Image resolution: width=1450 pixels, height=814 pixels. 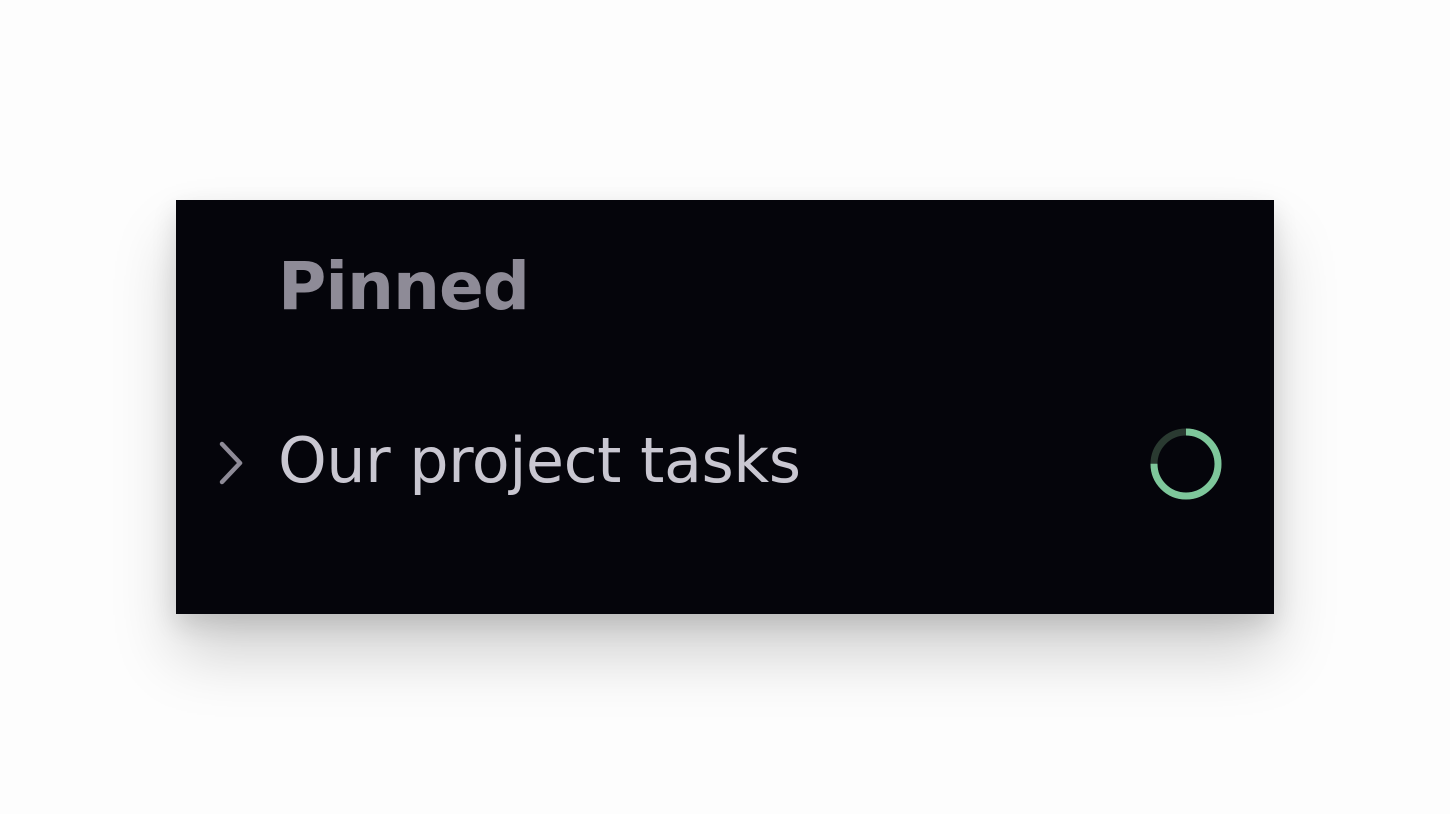 I want to click on sidebar-item-label: Our project tasks, so click(x=539, y=460).